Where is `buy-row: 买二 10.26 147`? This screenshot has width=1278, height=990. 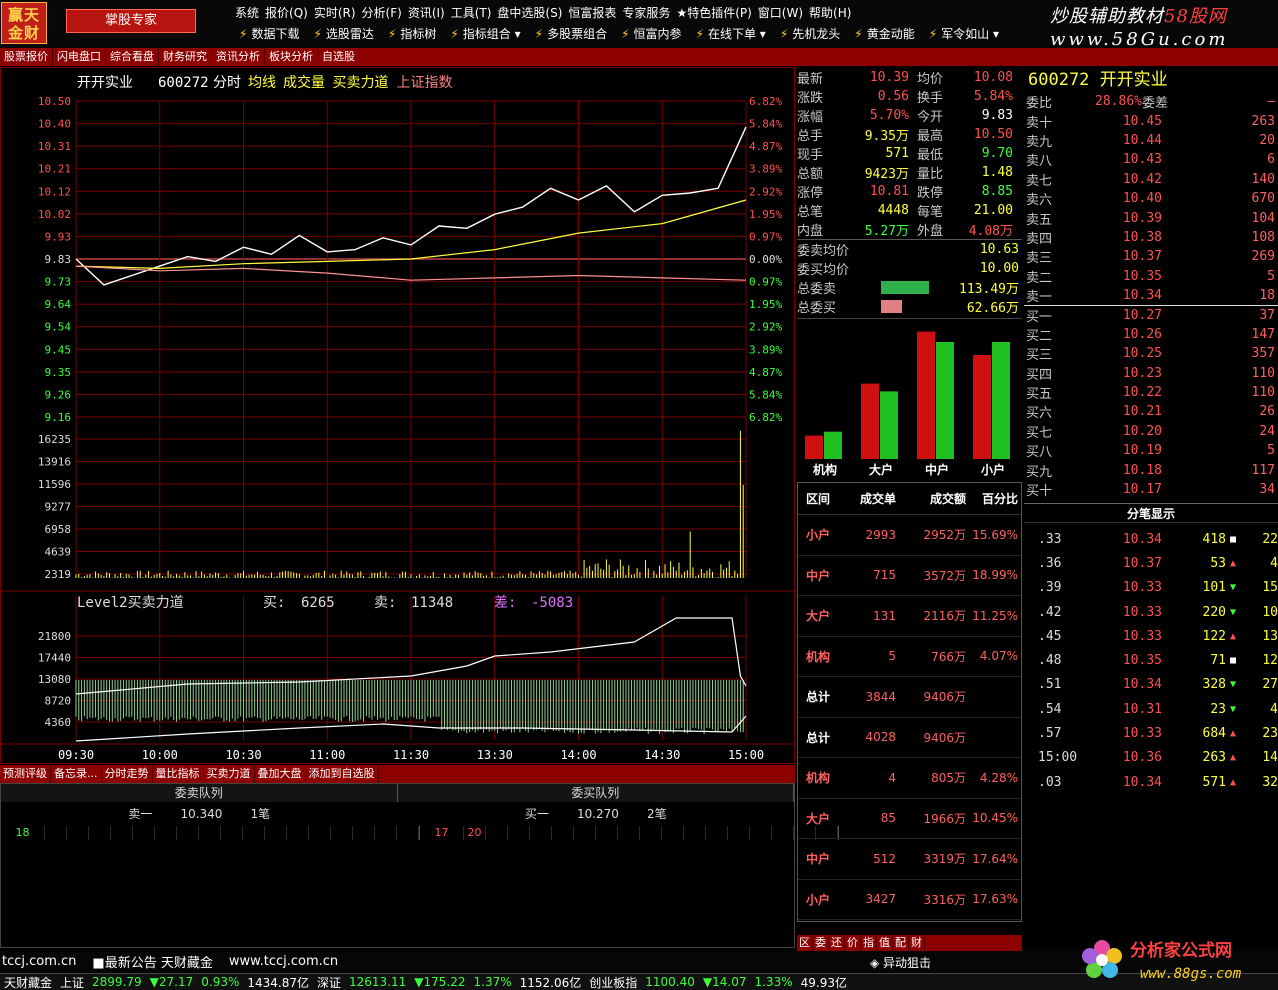
buy-row: 买二 10.26 147 is located at coordinates (1151, 334).